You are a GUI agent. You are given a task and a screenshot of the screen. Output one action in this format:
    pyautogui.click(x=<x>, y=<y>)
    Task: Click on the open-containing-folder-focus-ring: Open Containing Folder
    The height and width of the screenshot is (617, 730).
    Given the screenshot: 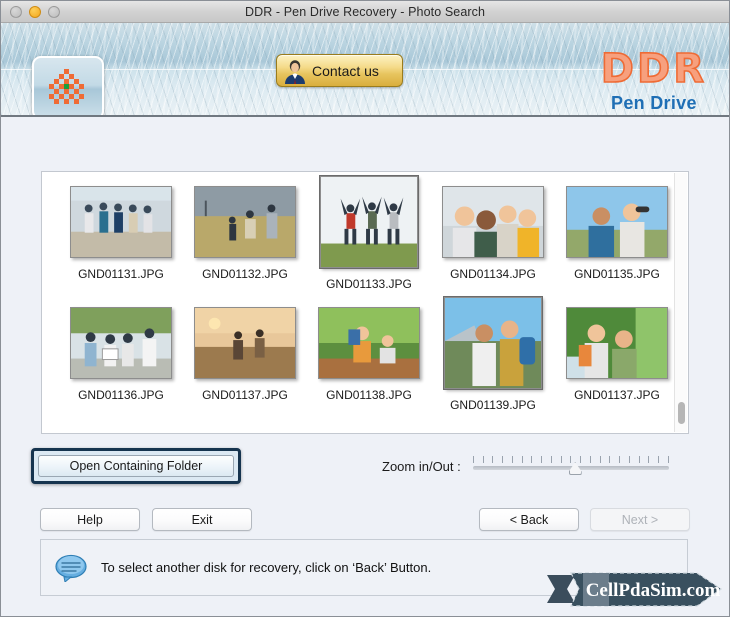 What is the action you would take?
    pyautogui.click(x=136, y=466)
    